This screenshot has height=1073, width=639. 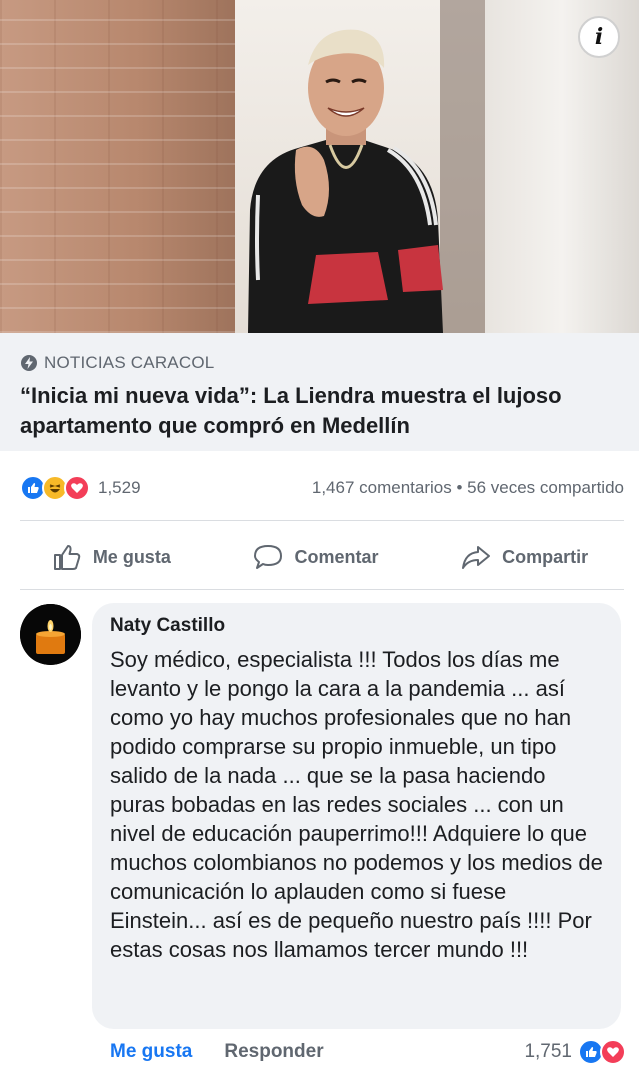 I want to click on comment-button: Comentar, so click(x=315, y=557).